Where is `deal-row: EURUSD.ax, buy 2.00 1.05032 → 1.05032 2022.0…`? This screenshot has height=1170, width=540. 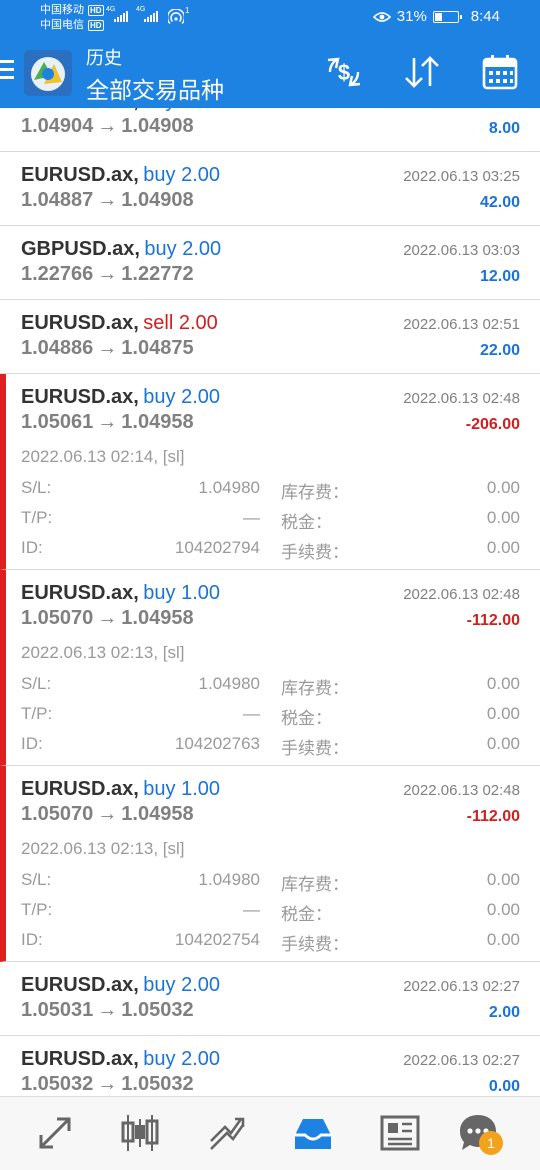 deal-row: EURUSD.ax, buy 2.00 1.05032 → 1.05032 2022.0… is located at coordinates (270, 1066).